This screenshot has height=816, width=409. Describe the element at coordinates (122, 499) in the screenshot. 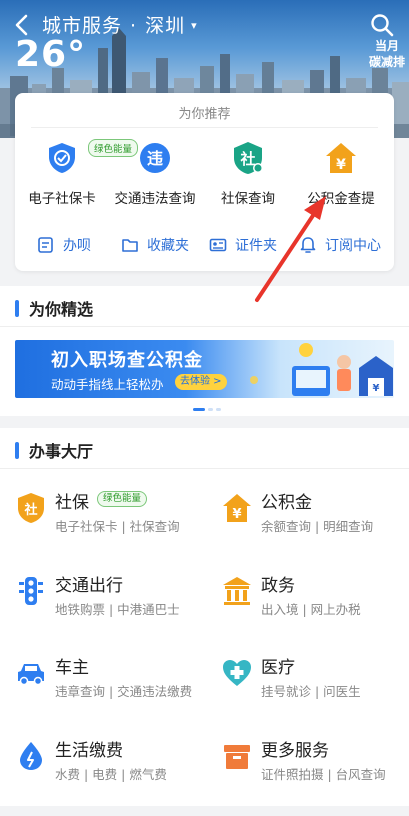

I see `green-energy-badge: 绿色能量` at that location.